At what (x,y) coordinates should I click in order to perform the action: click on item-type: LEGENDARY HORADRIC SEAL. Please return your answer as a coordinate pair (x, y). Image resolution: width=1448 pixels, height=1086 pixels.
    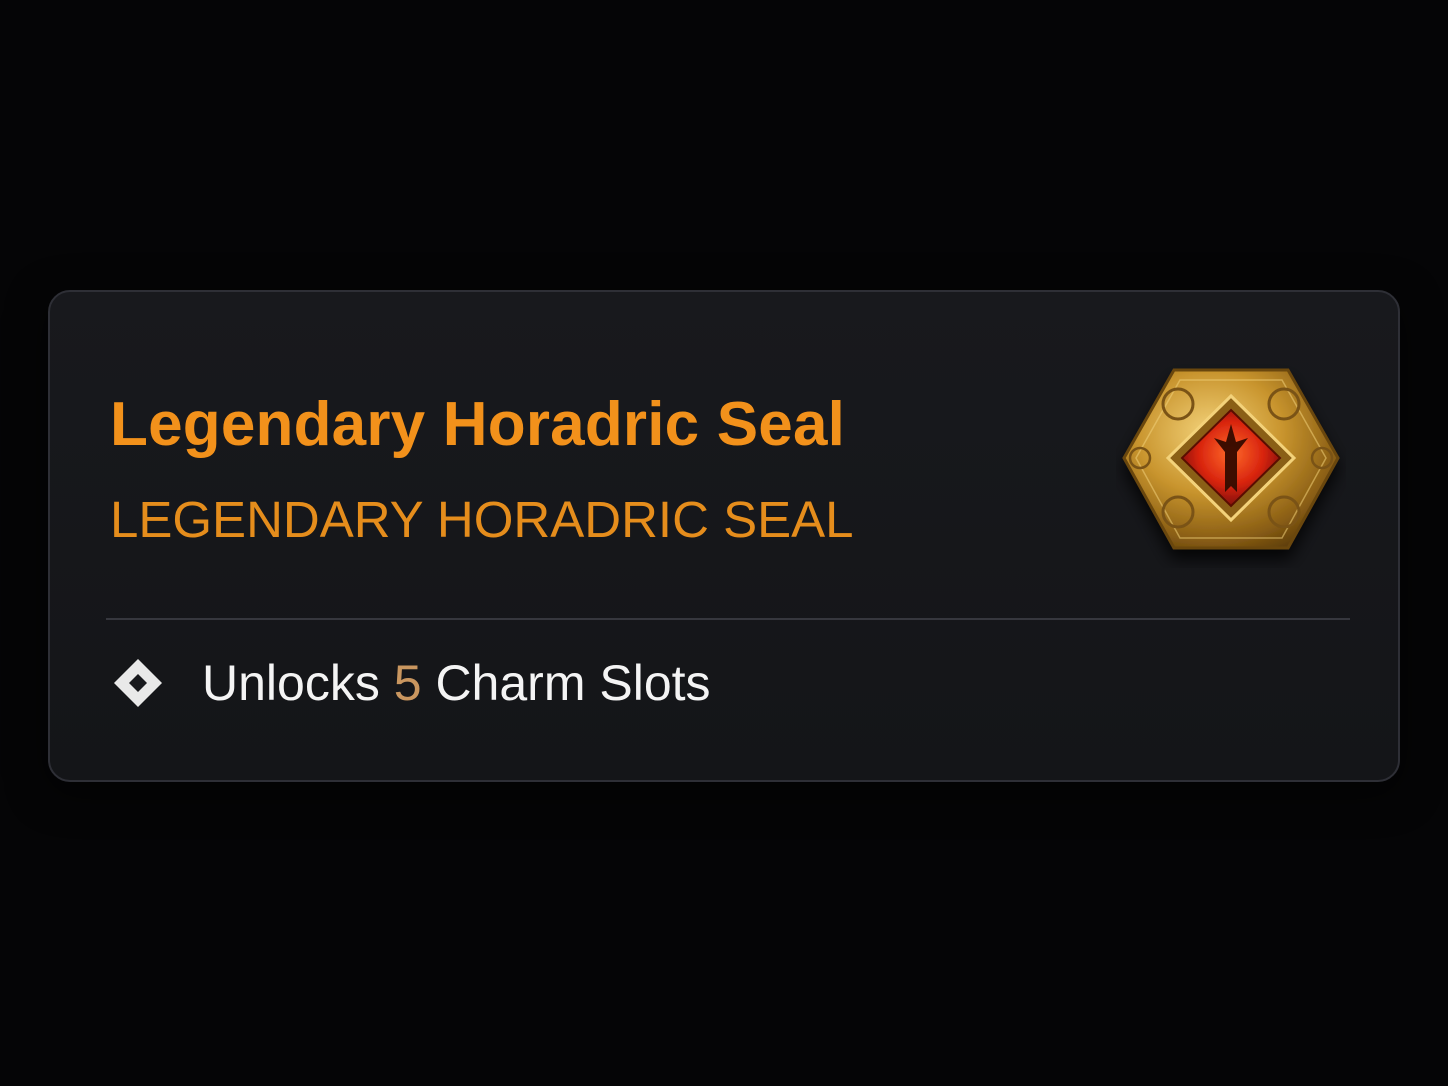
    Looking at the image, I should click on (482, 519).